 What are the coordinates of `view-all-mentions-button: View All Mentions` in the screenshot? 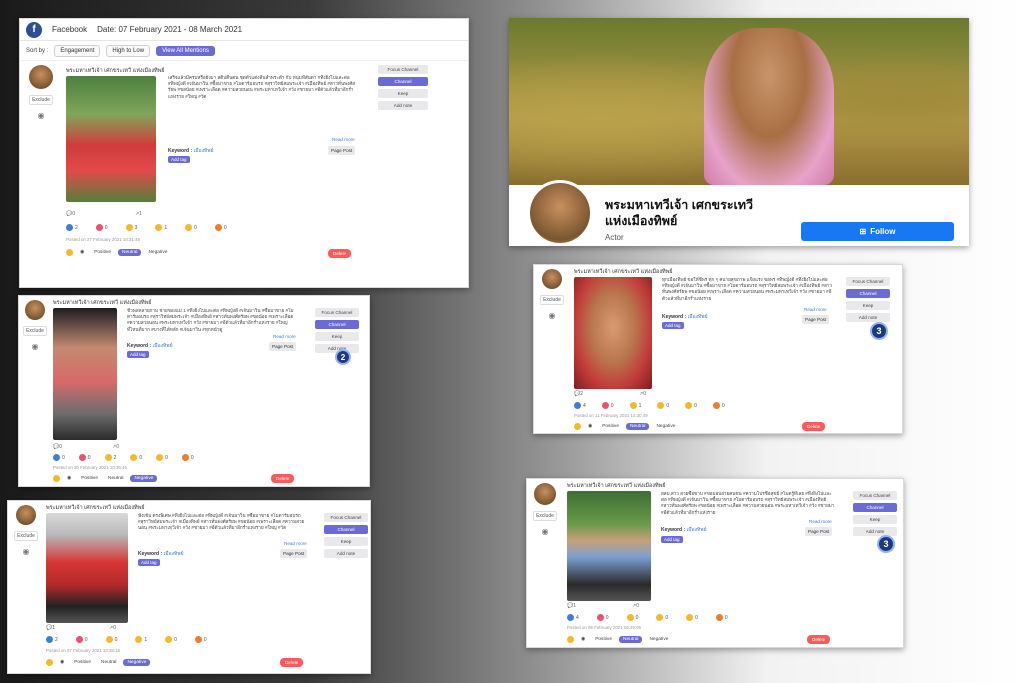 It's located at (185, 50).